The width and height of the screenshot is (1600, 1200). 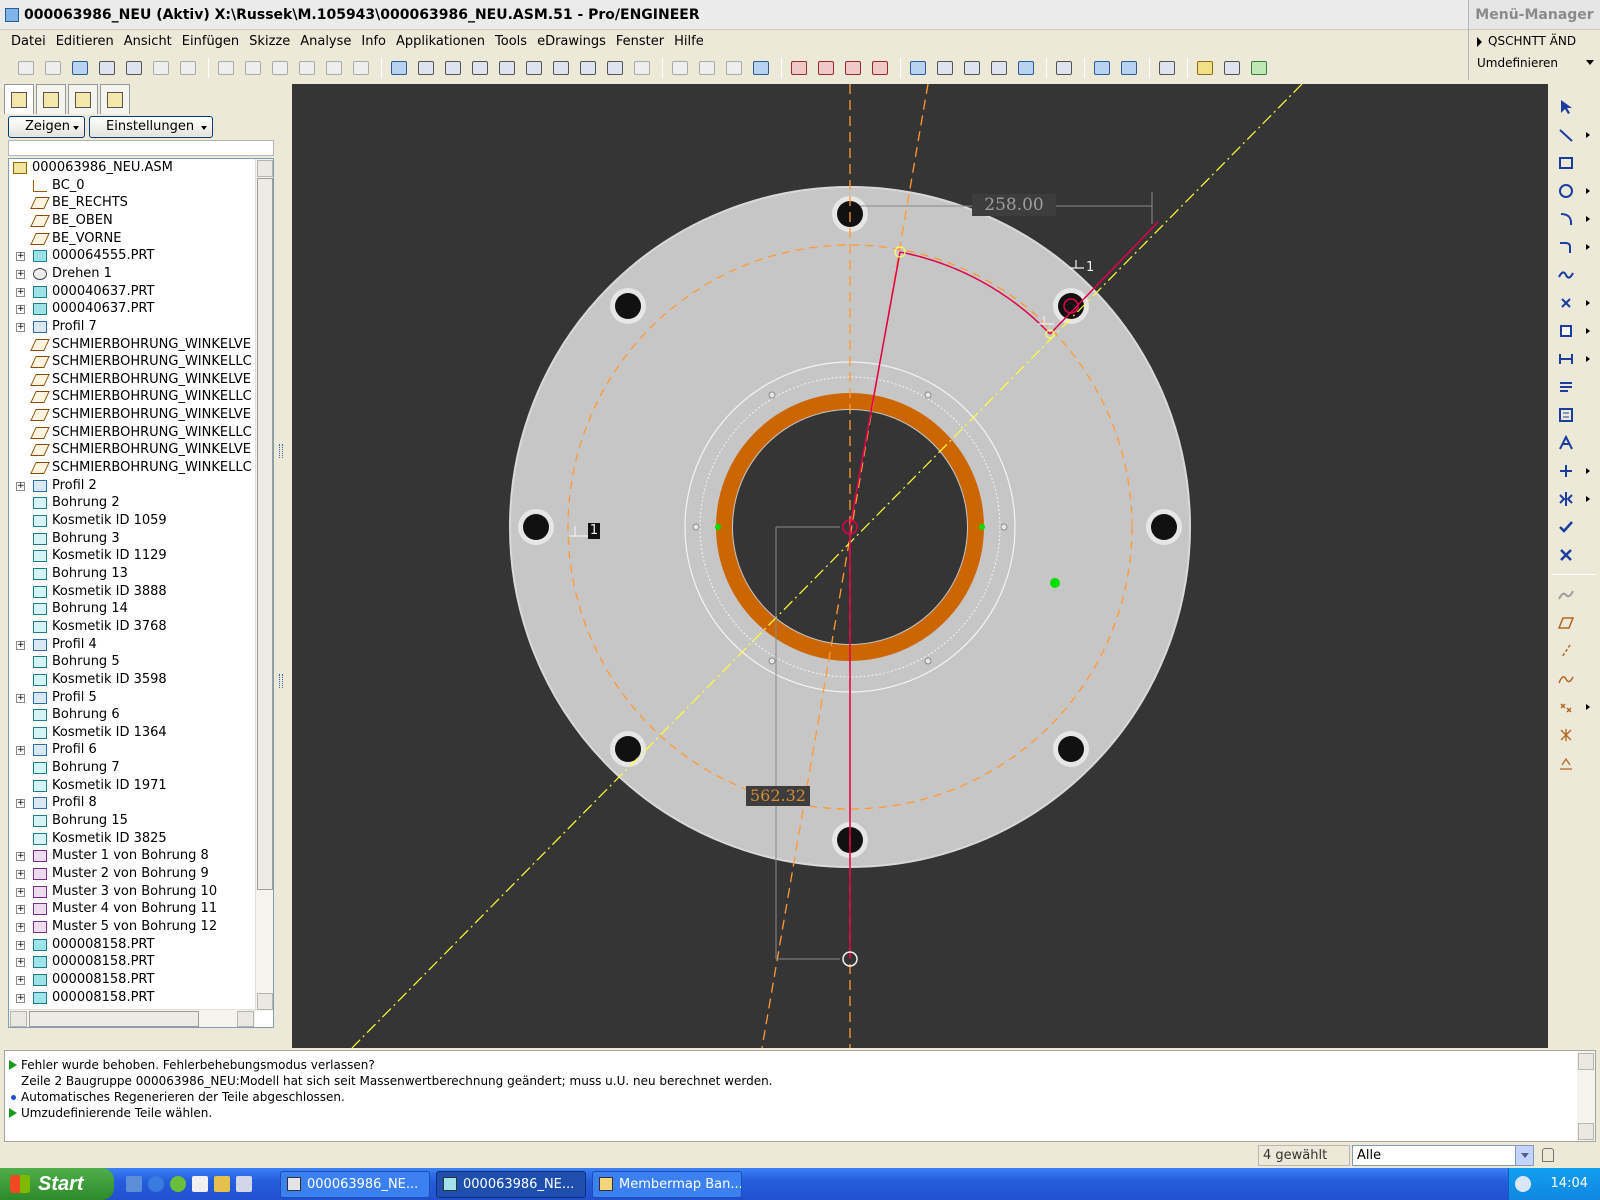 I want to click on menu-skizze: Skizze, so click(x=269, y=42).